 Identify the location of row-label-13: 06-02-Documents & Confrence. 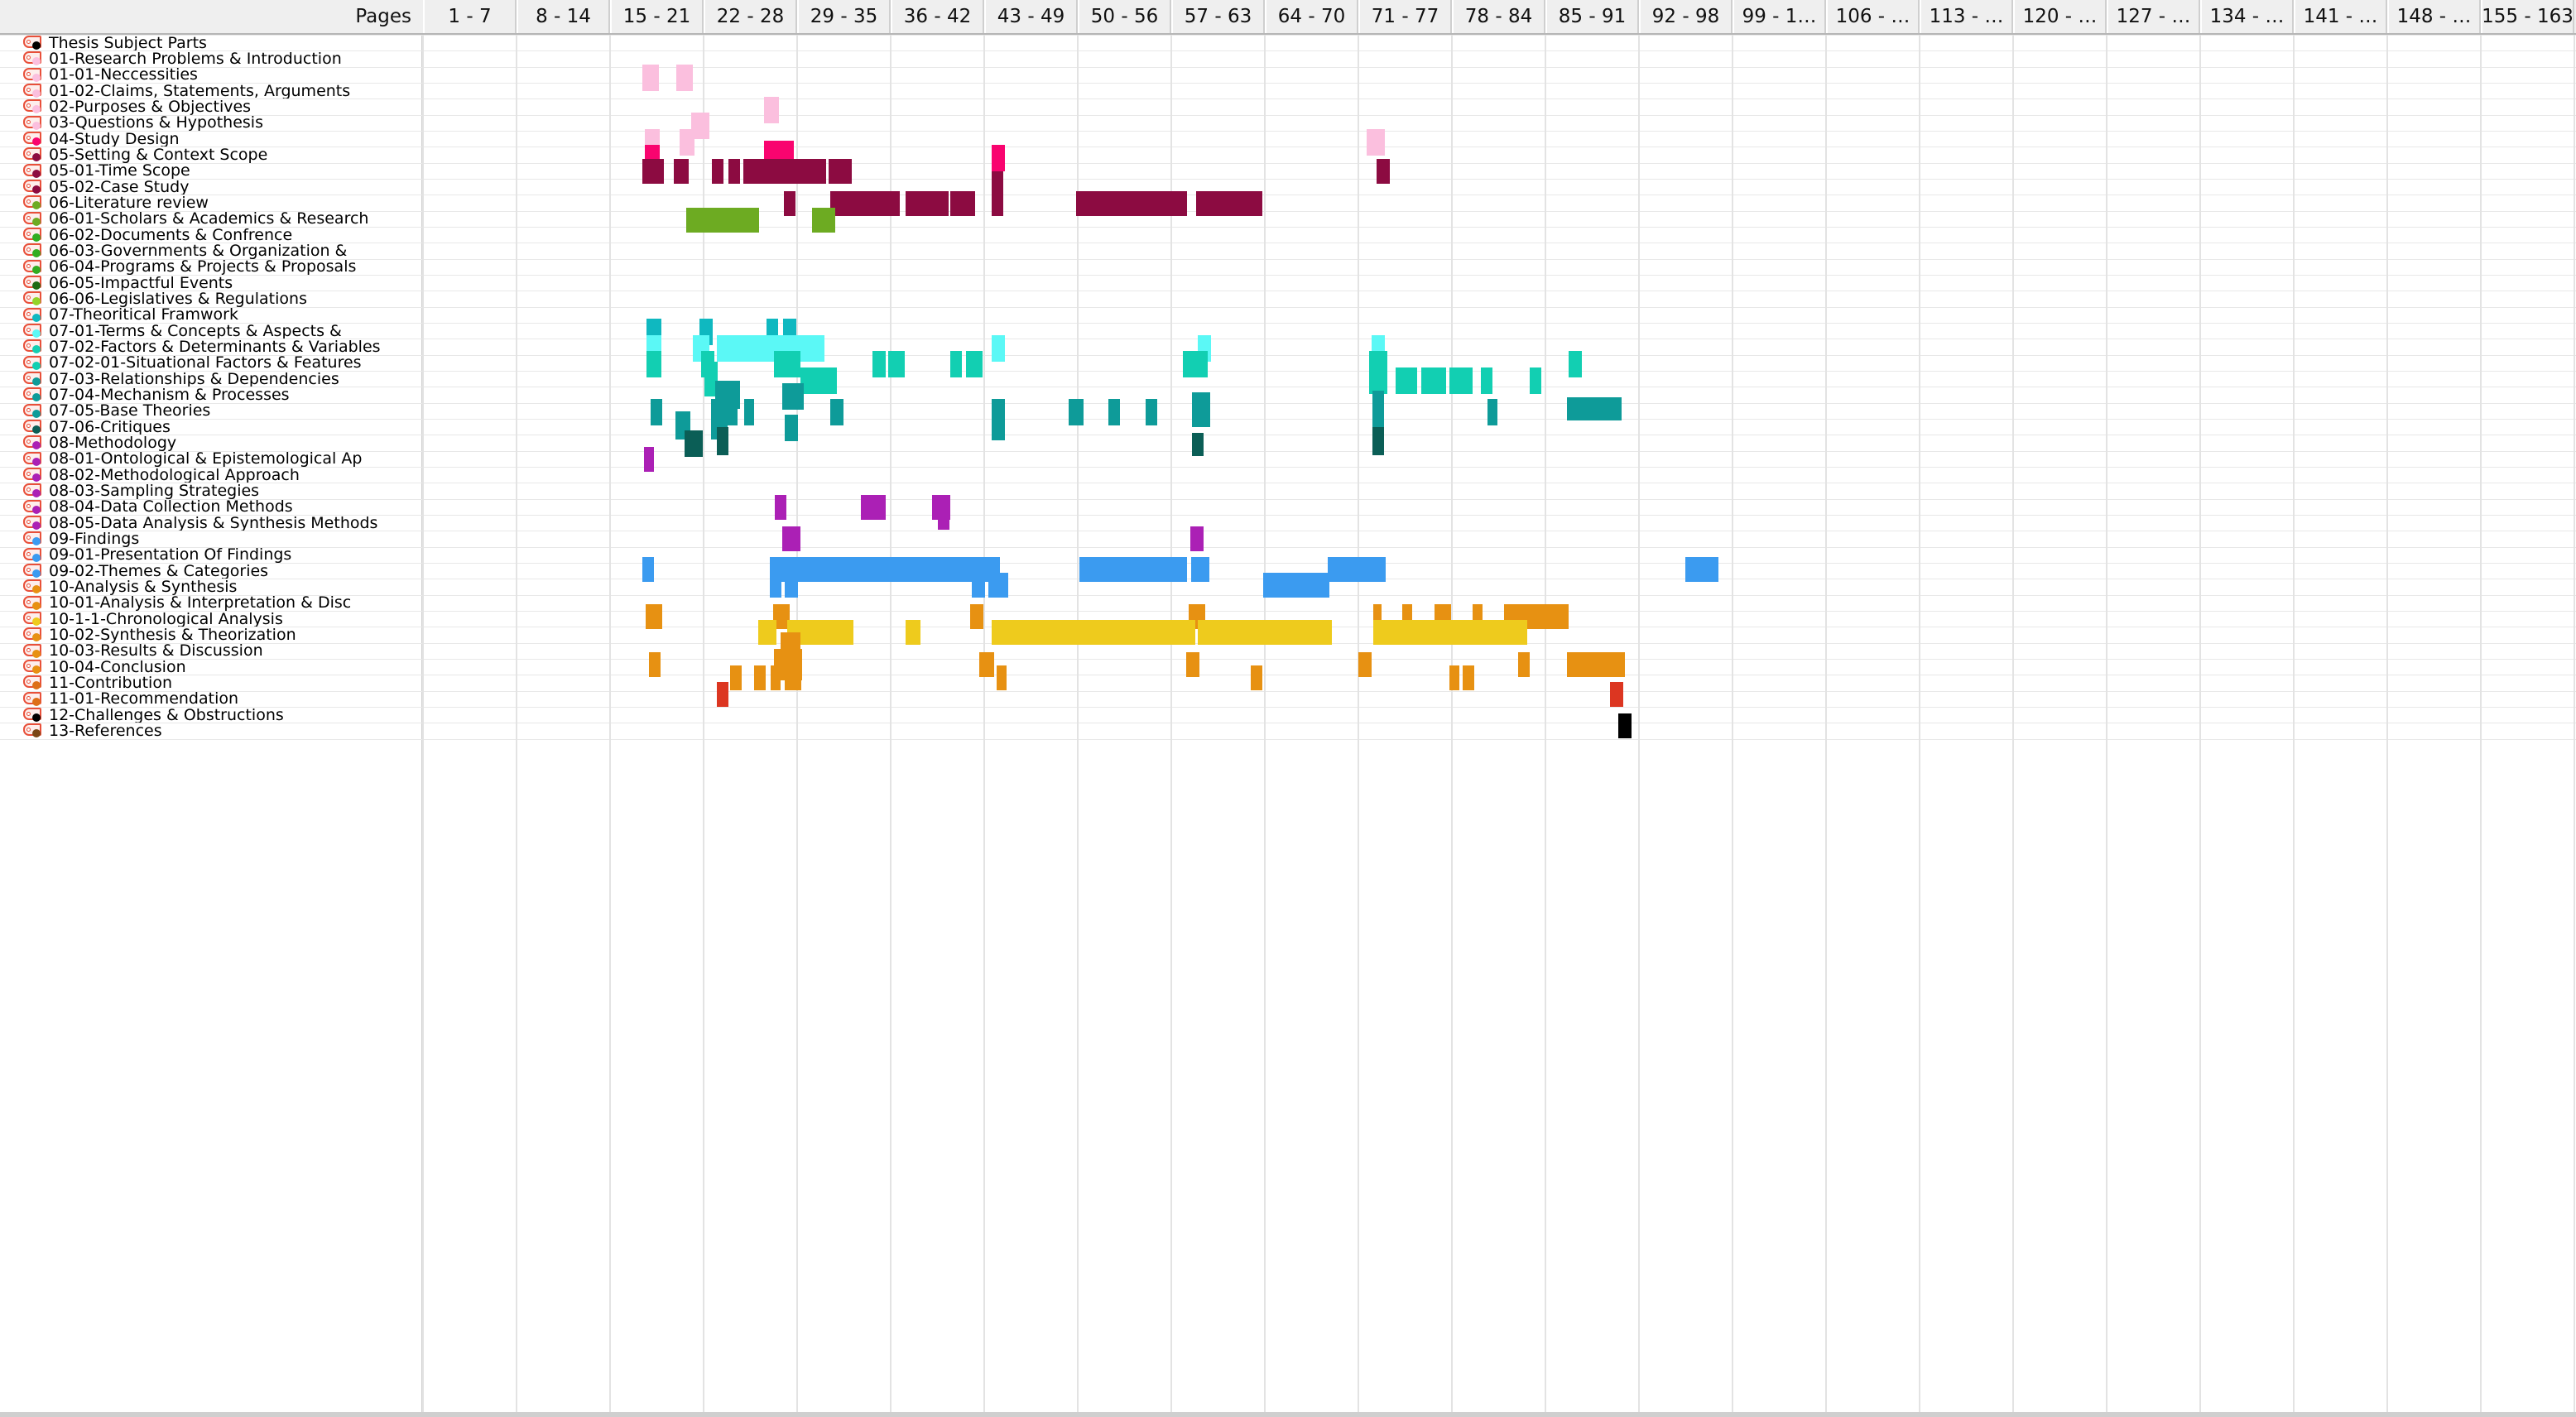
(211, 235).